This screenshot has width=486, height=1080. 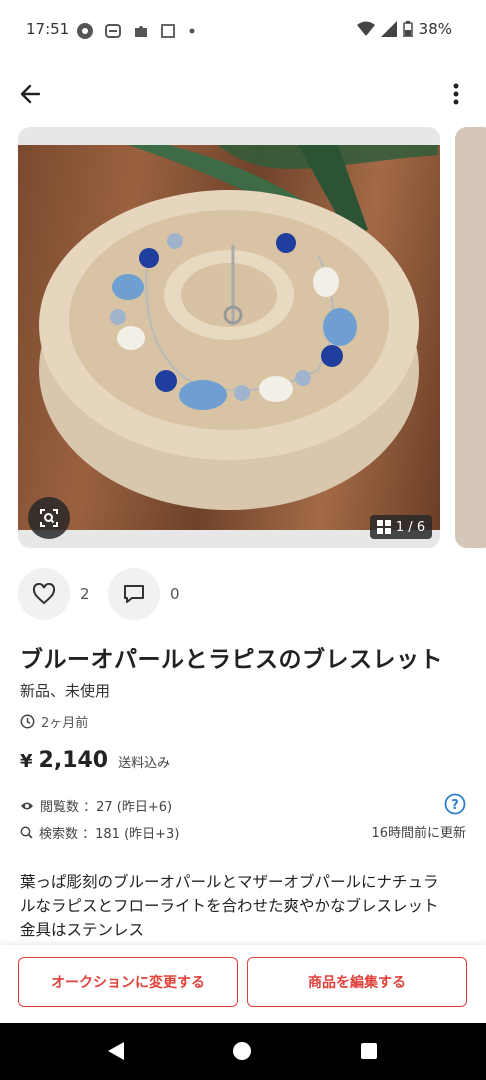 I want to click on nav-recents-button, so click(x=369, y=1053).